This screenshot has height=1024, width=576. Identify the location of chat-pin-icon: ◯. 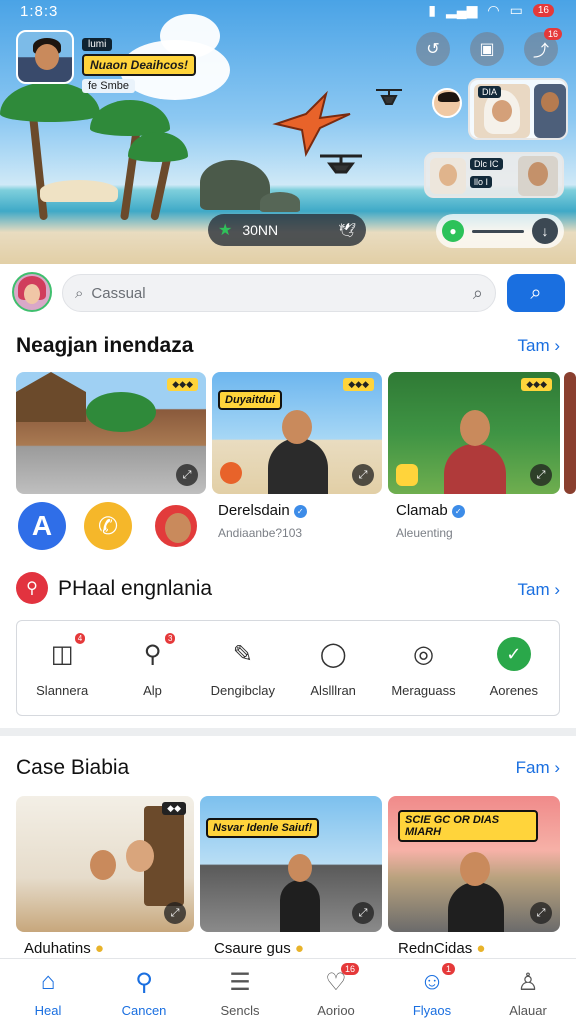
(333, 654).